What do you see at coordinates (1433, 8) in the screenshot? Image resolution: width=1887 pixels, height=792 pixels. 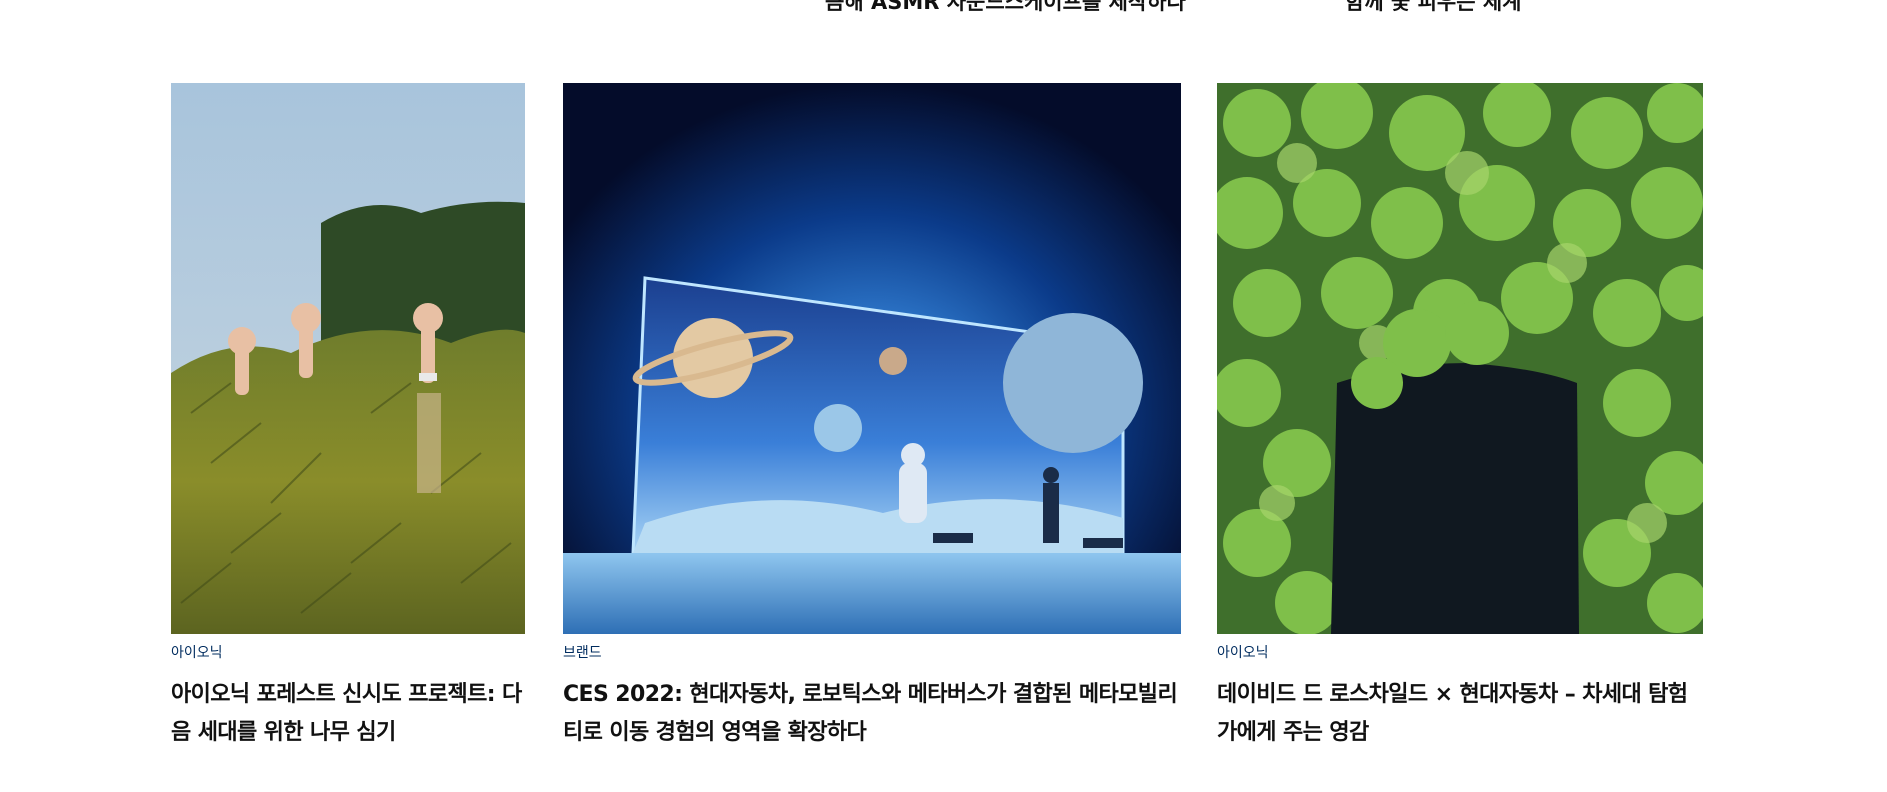 I see `previous-card-title: 함께 꽃 피우는 세계` at bounding box center [1433, 8].